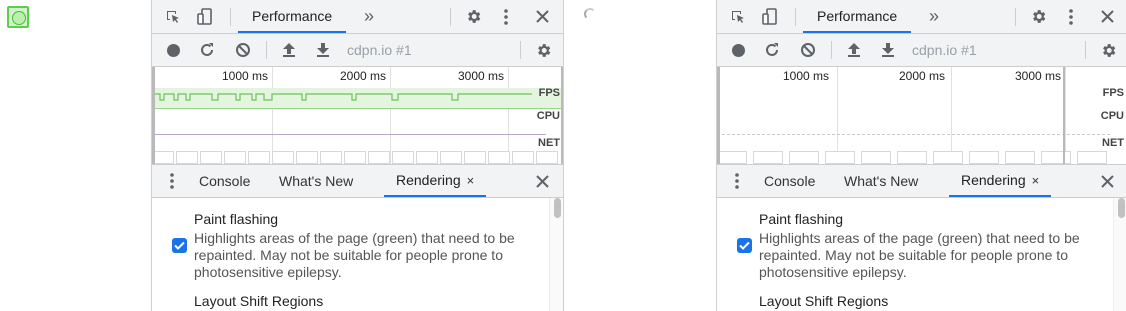  Describe the element at coordinates (921, 181) in the screenshot. I see `drawer-tabbar: Console What's New Rendering ×` at that location.